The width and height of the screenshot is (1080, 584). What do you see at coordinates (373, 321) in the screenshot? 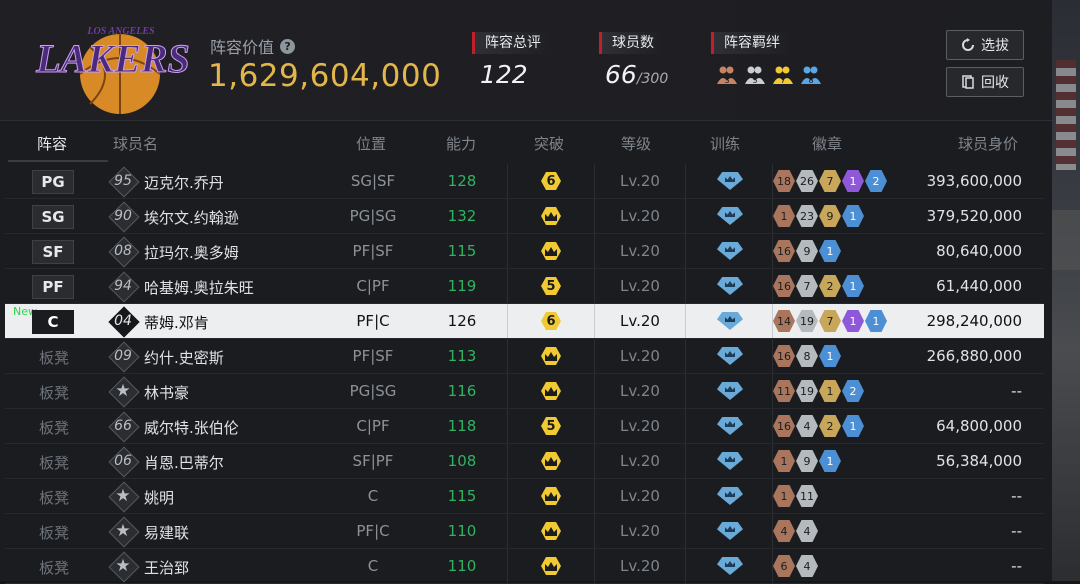
I see `player-position: PF|C` at bounding box center [373, 321].